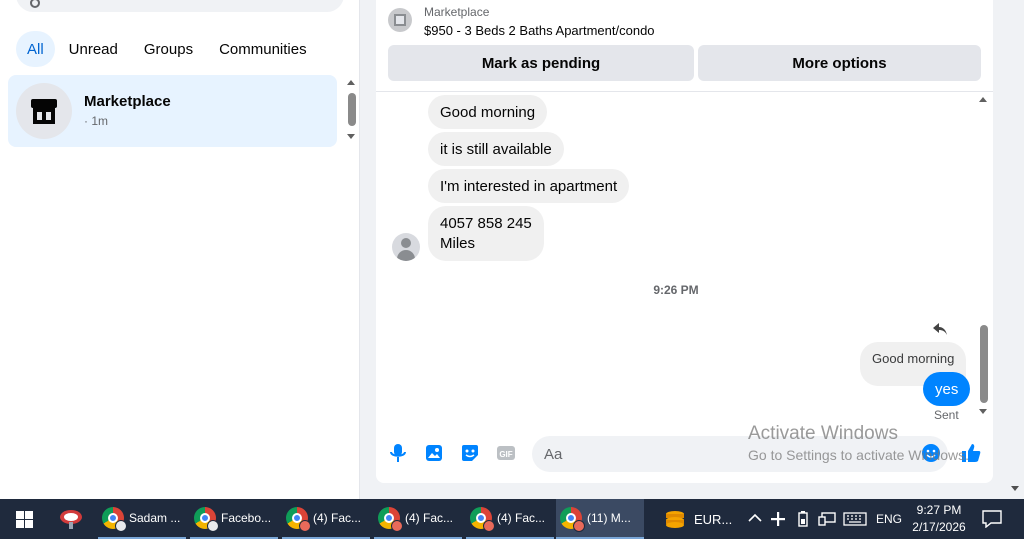 This screenshot has height=539, width=1024. I want to click on microphone-icon, so click(398, 453).